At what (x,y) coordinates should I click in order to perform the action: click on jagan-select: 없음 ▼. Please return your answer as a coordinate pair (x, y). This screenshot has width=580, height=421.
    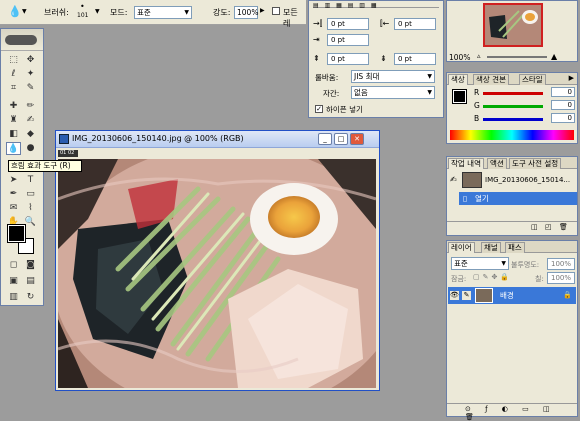
    Looking at the image, I should click on (393, 92).